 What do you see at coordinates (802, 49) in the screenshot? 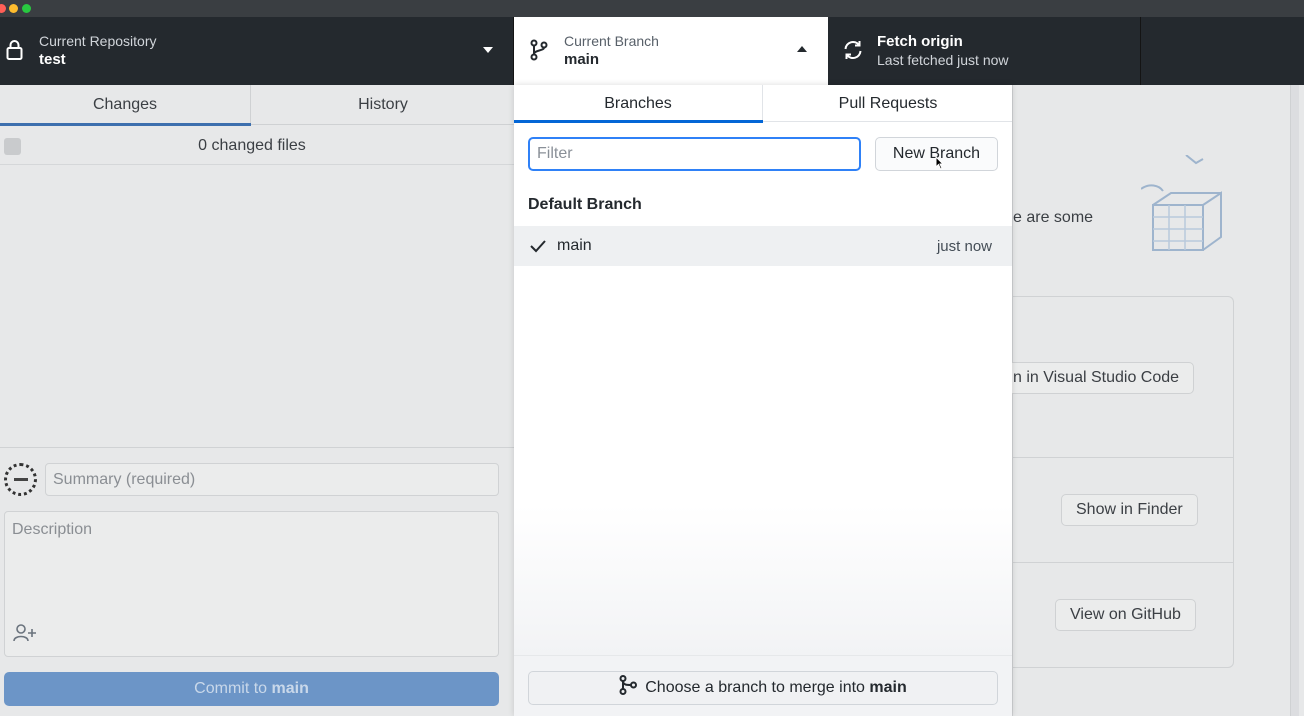
I see `chevron-up-icon` at bounding box center [802, 49].